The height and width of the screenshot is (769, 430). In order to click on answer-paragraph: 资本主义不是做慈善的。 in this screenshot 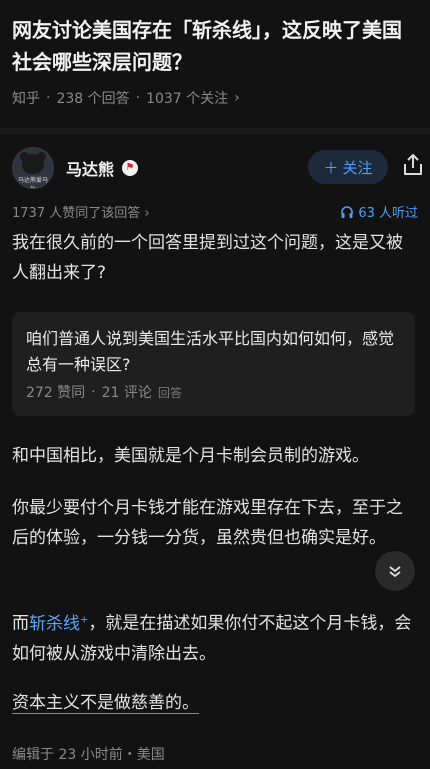, I will do `click(105, 703)`.